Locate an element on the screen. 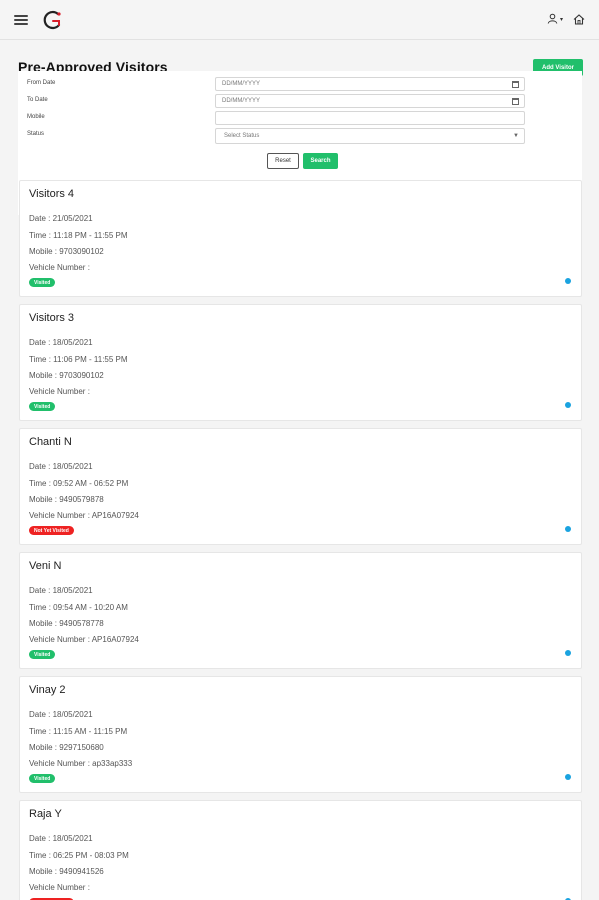 Image resolution: width=599 pixels, height=900 pixels. visitor-mobile: Mobile : 9490578778 is located at coordinates (66, 623).